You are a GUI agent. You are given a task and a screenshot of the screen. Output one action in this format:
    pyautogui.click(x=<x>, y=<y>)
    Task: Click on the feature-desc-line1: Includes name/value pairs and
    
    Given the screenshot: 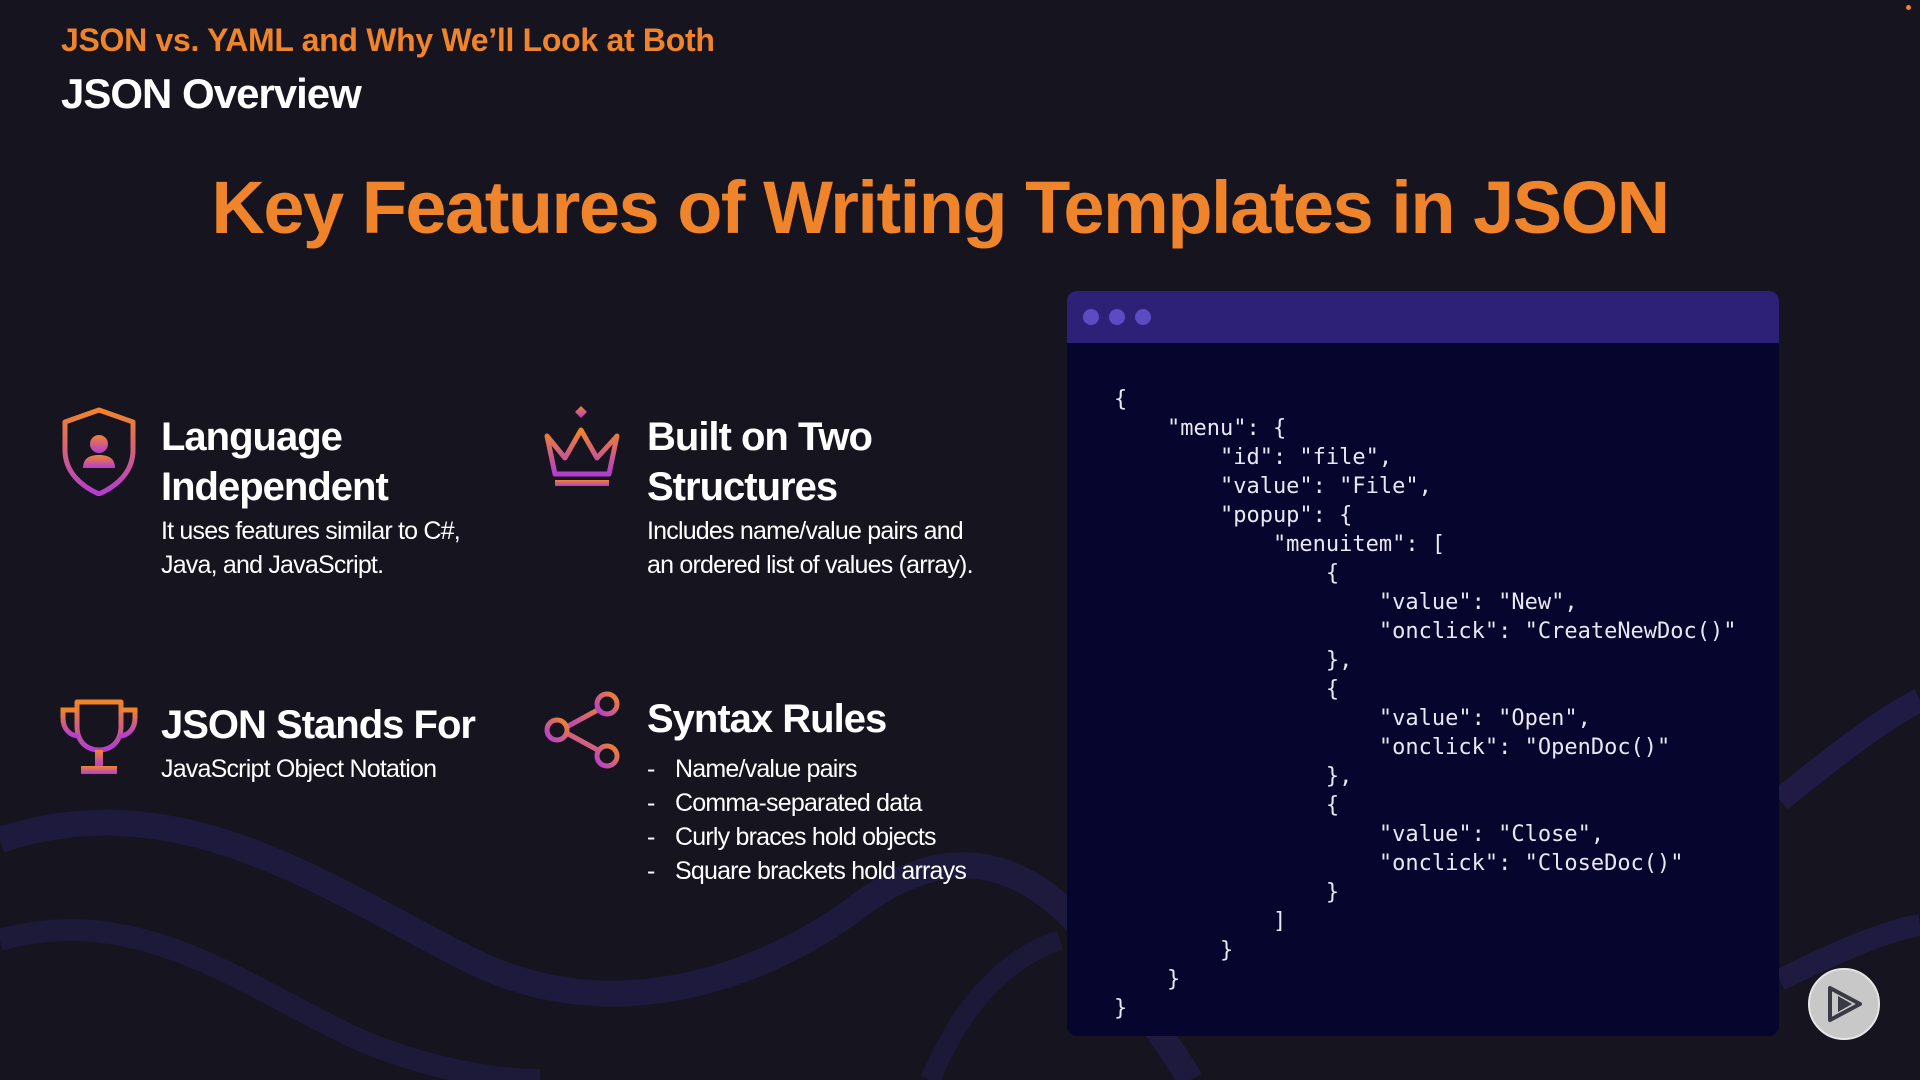 What is the action you would take?
    pyautogui.click(x=805, y=531)
    